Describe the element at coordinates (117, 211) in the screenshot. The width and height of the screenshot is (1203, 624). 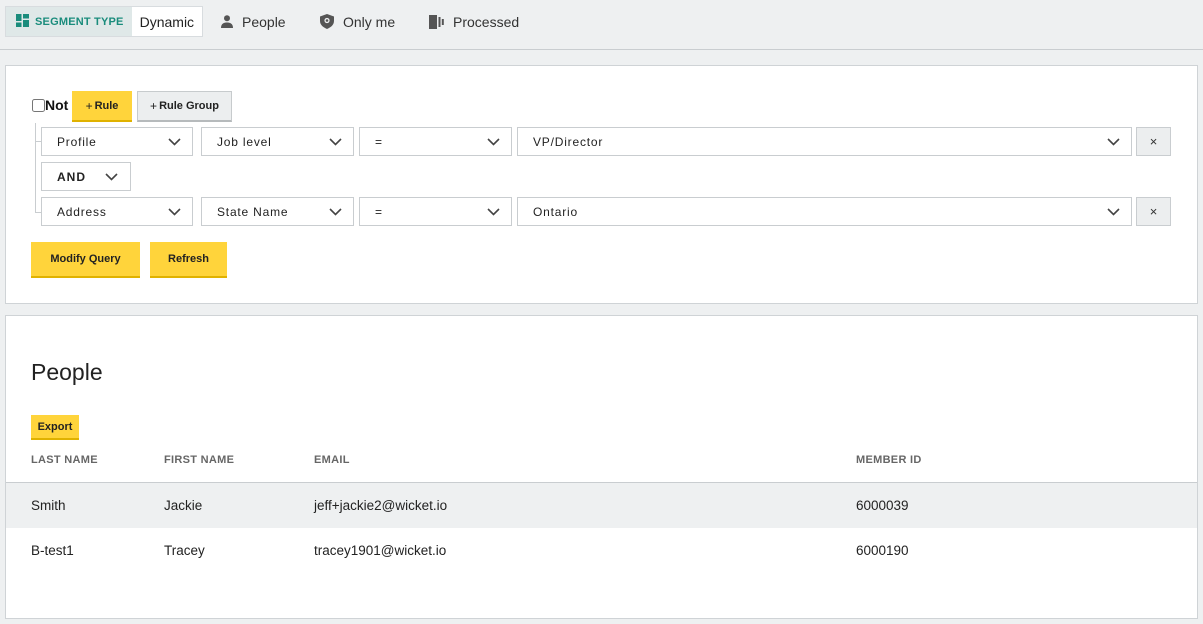
I see `rule-category-select: Address` at that location.